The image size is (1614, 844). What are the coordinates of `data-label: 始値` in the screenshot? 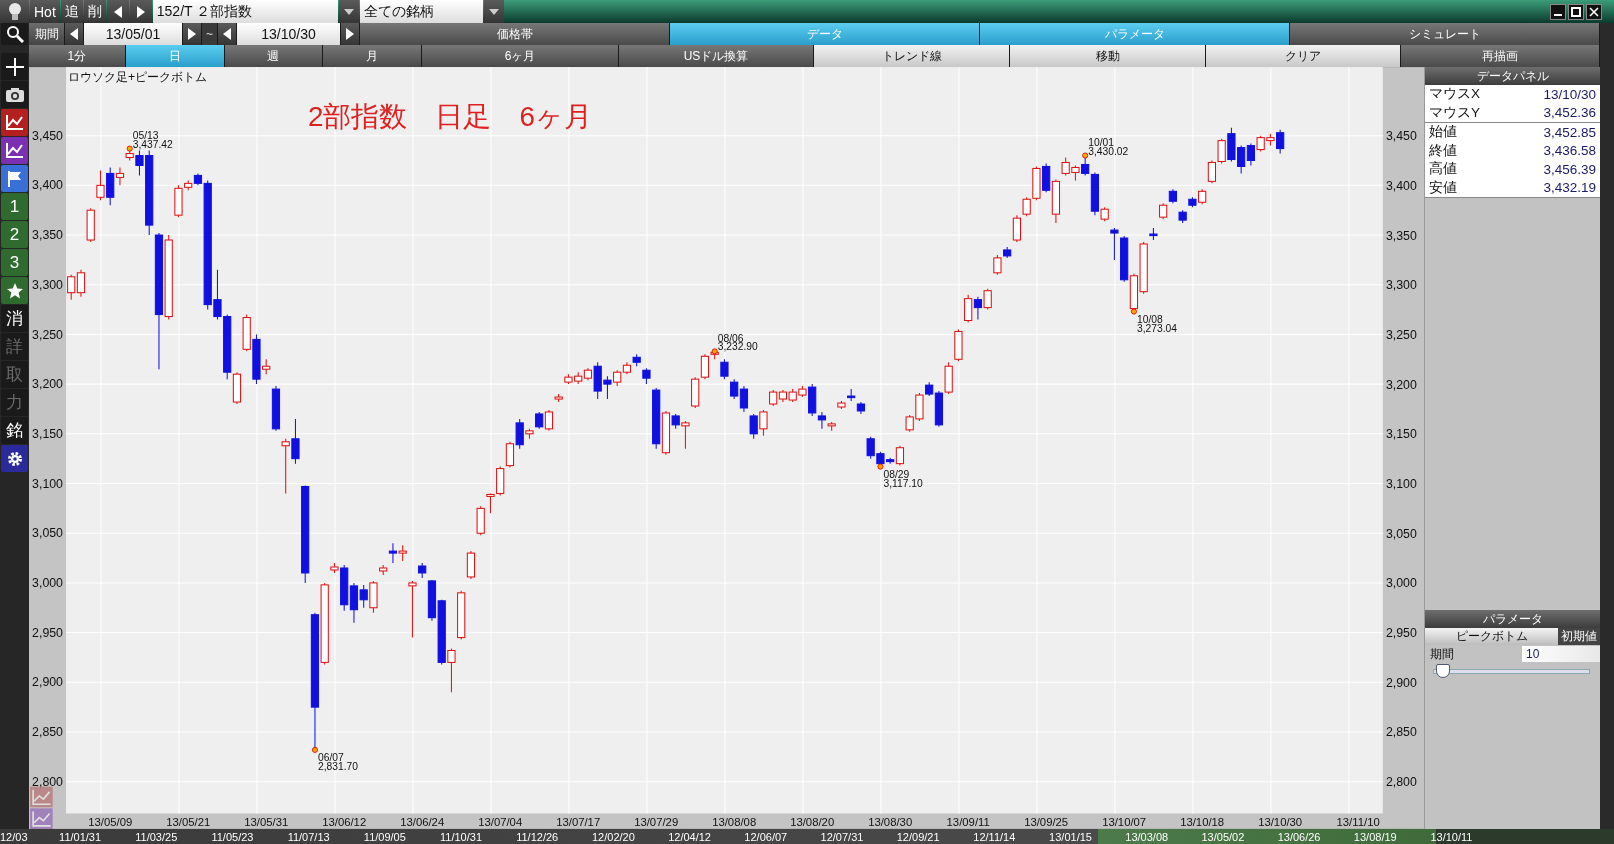 It's located at (1443, 132).